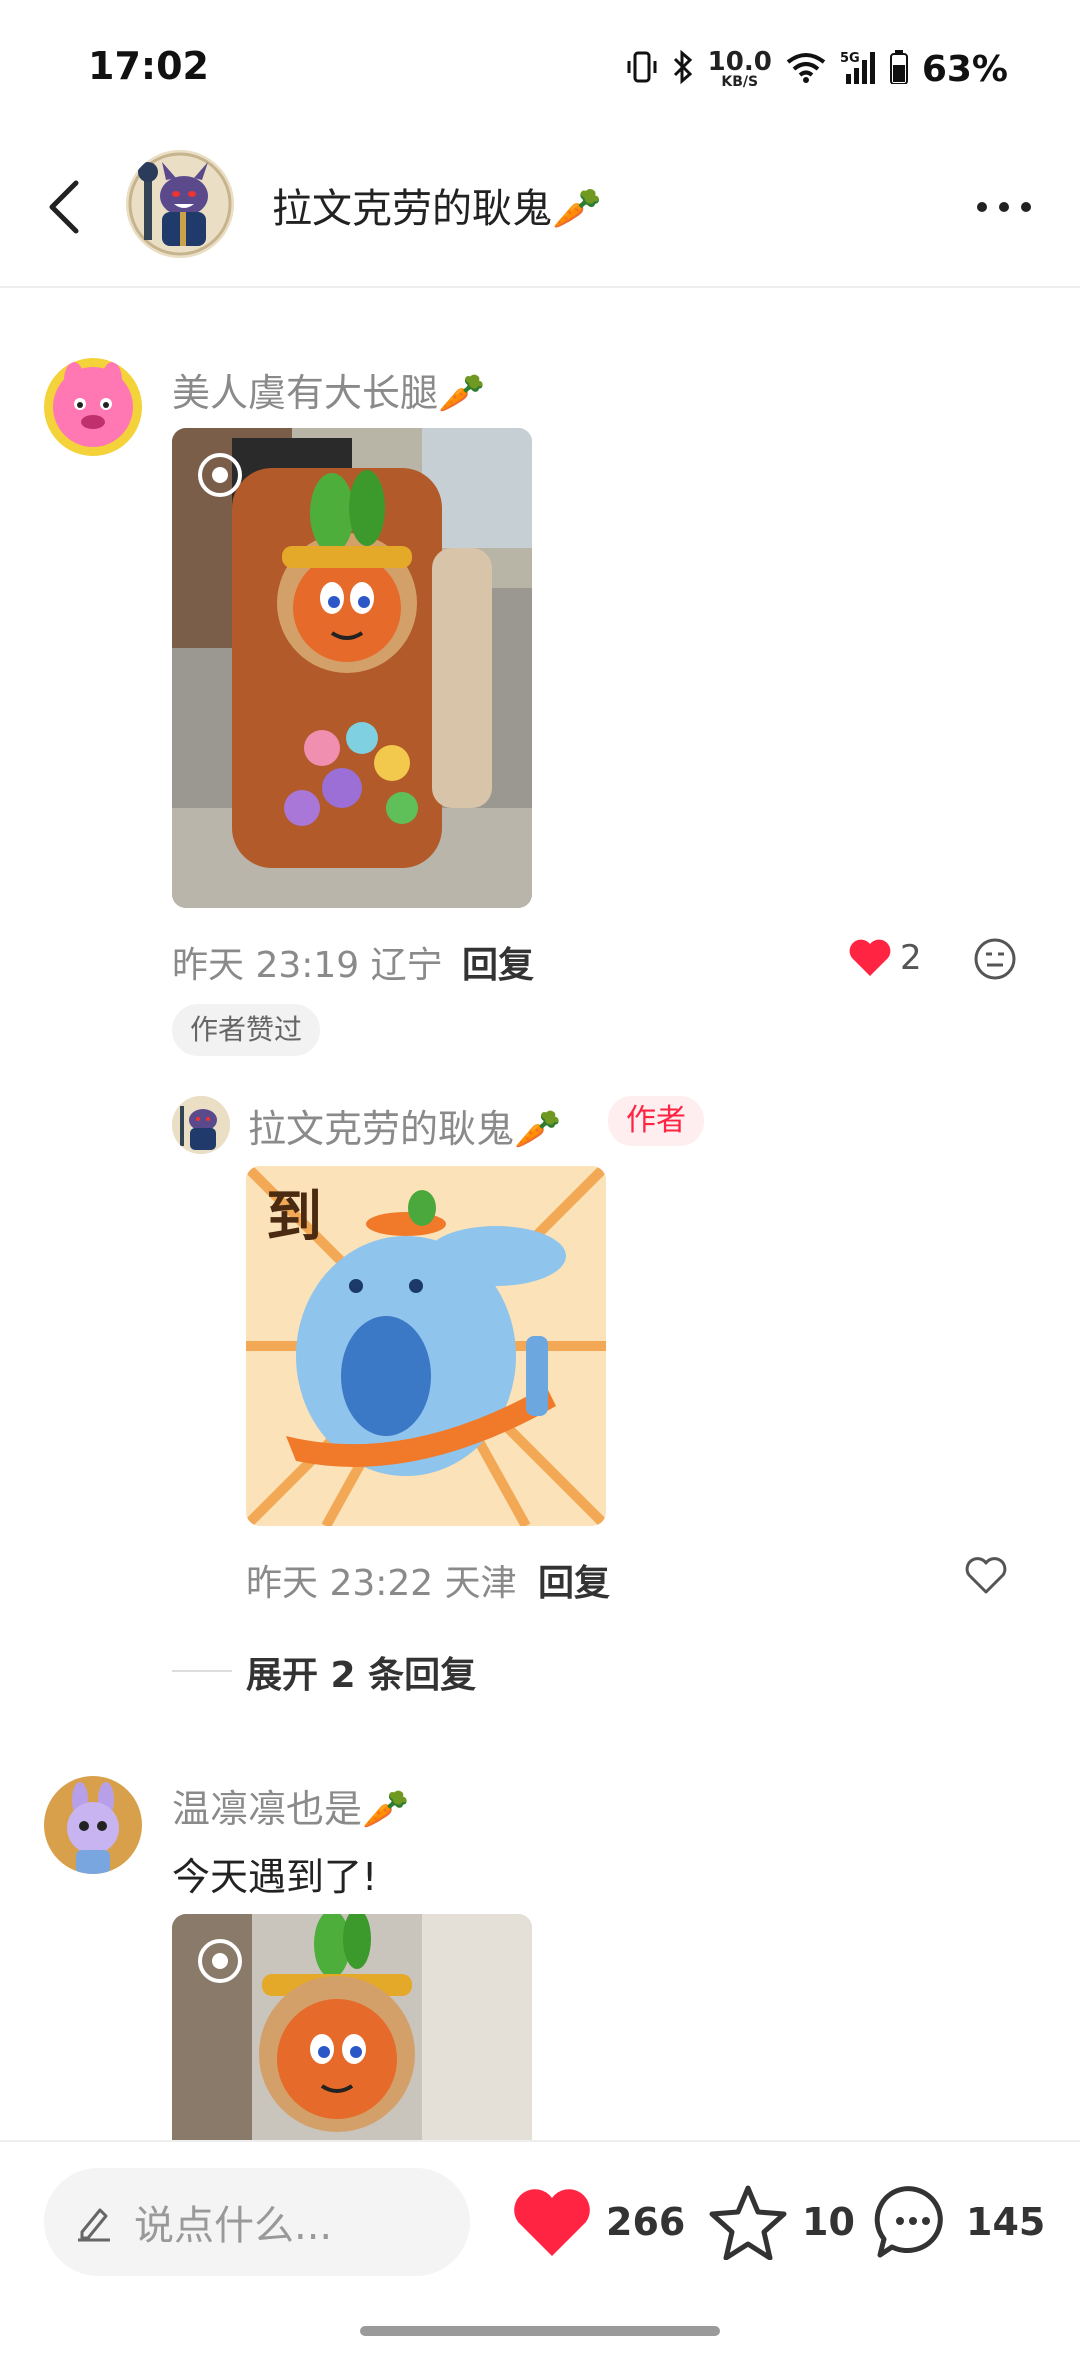 This screenshot has height=2354, width=1080. What do you see at coordinates (275, 1877) in the screenshot?
I see `comment-text: 今天遇到了!` at bounding box center [275, 1877].